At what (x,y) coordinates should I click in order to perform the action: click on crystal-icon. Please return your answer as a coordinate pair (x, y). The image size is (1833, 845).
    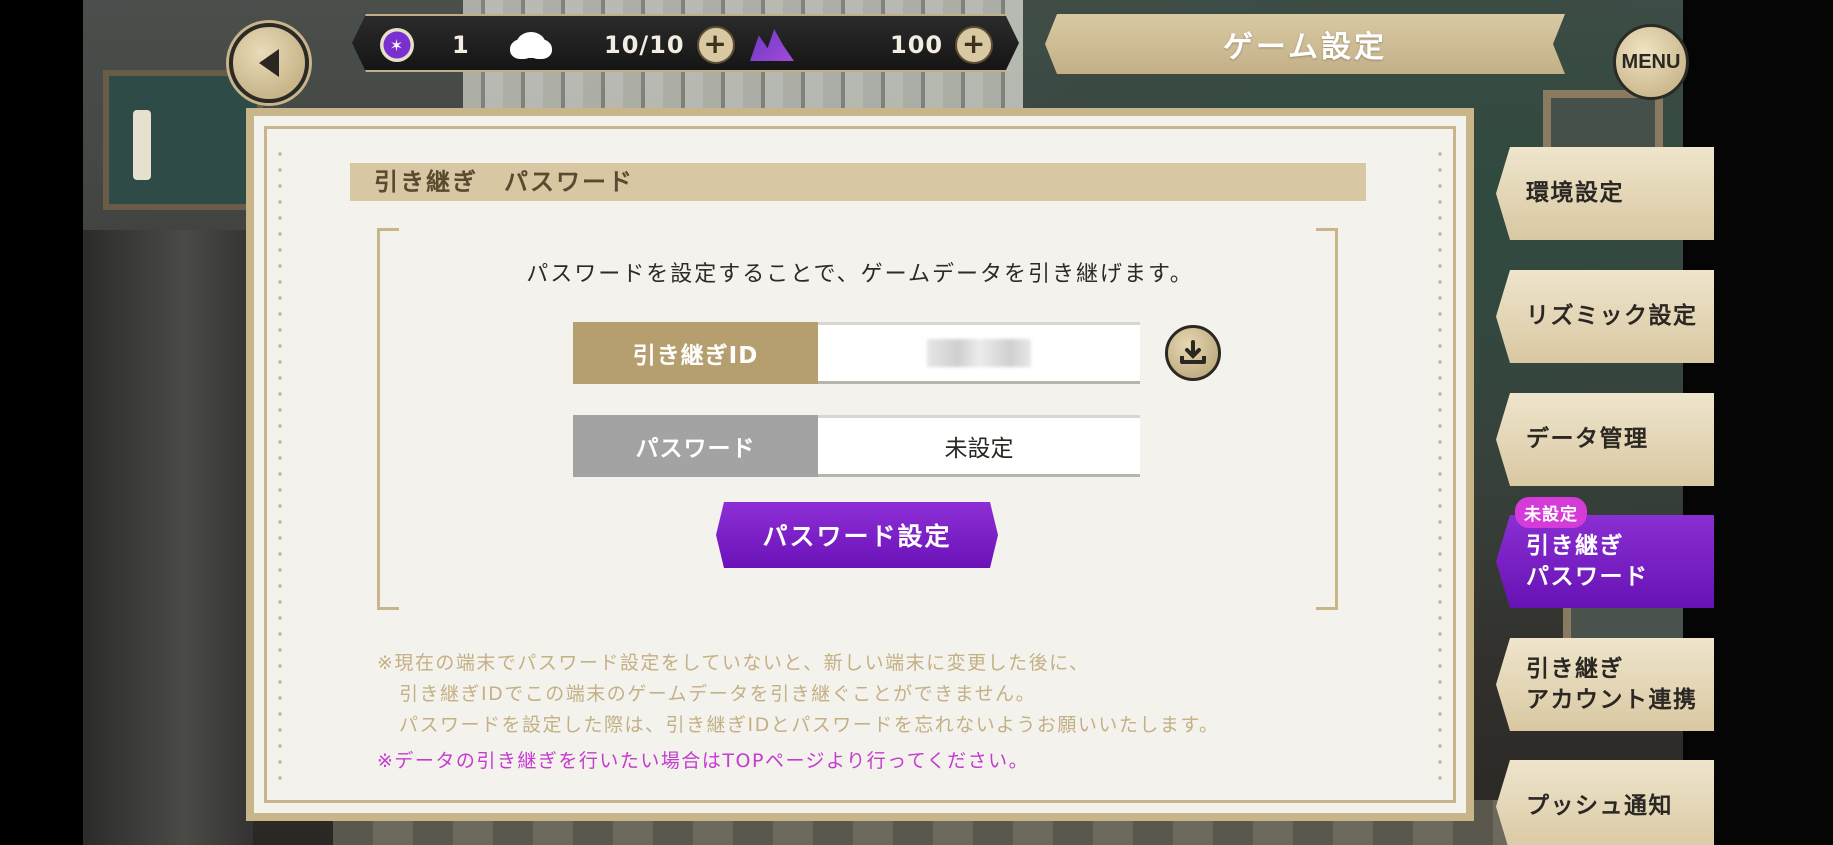
    Looking at the image, I should click on (772, 45).